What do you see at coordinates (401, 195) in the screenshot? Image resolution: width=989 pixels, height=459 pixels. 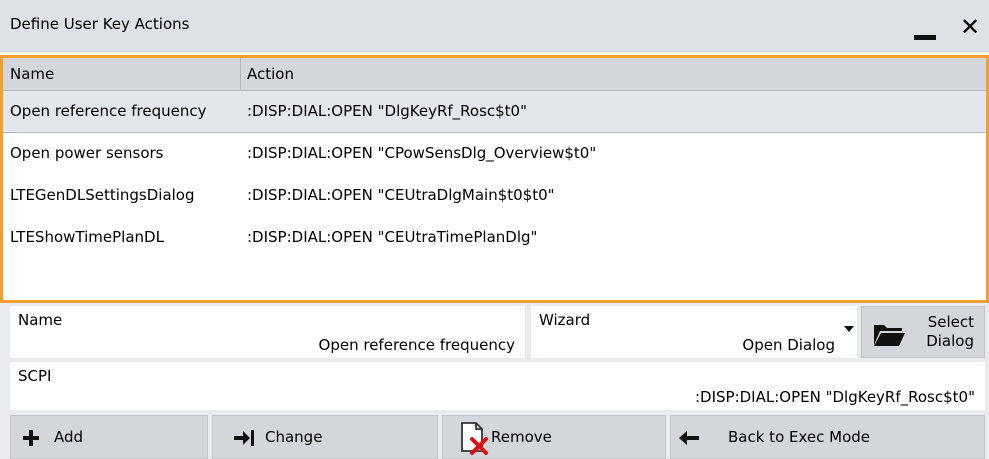 I see `row-action-cell: :DISP:DIAL:OPEN "CEUtraDlgMain$t0$t0"` at bounding box center [401, 195].